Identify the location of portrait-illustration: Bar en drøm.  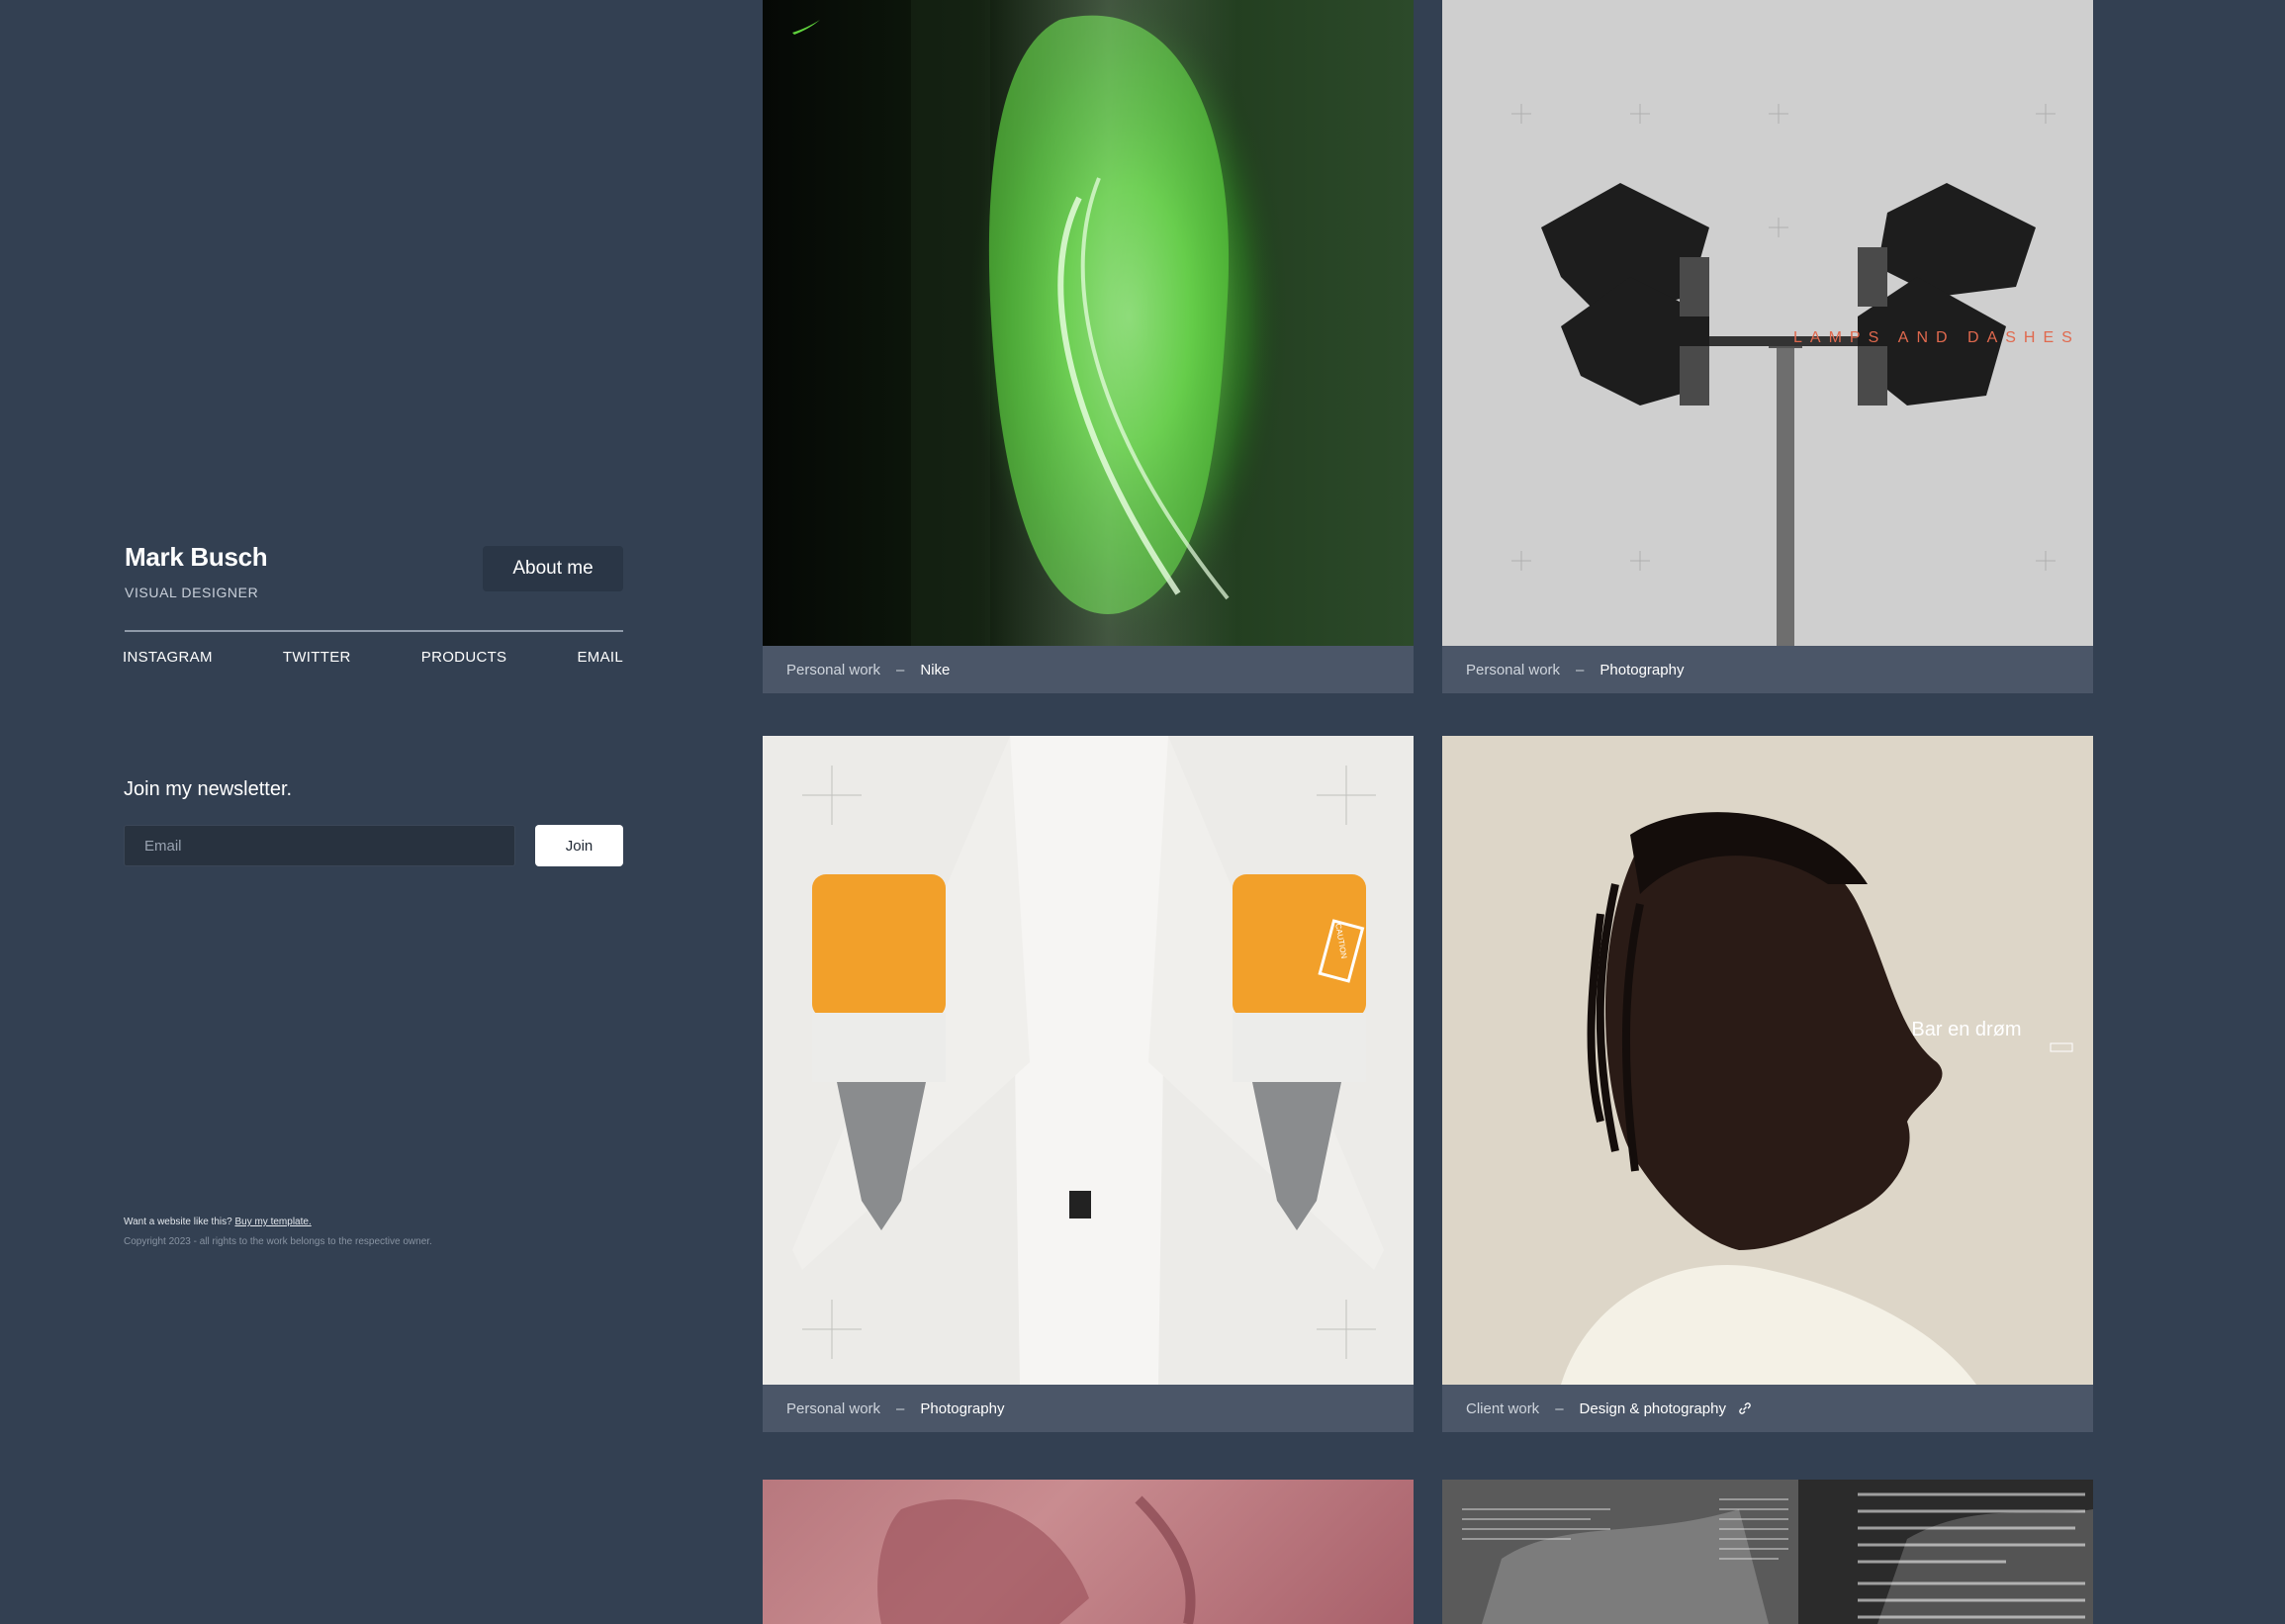
(1817, 1098).